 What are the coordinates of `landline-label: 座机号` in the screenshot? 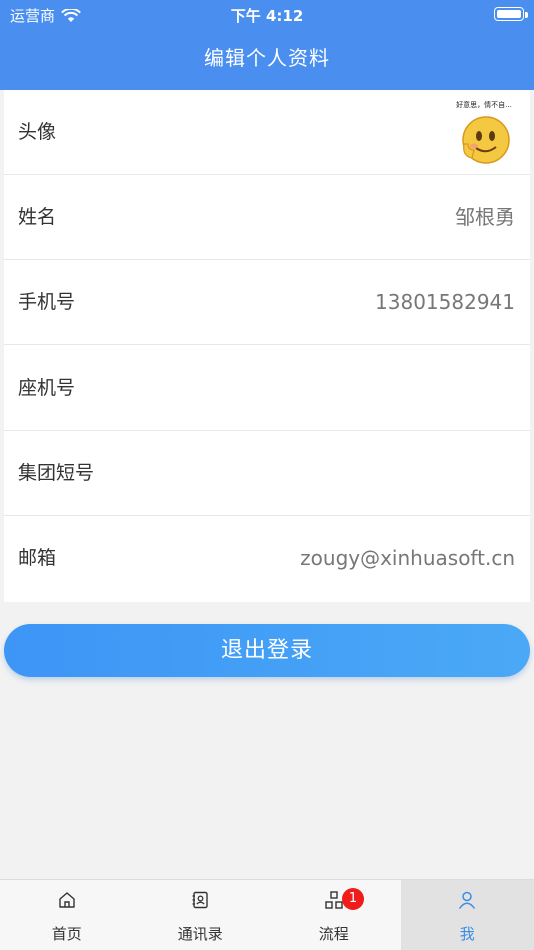 It's located at (47, 388).